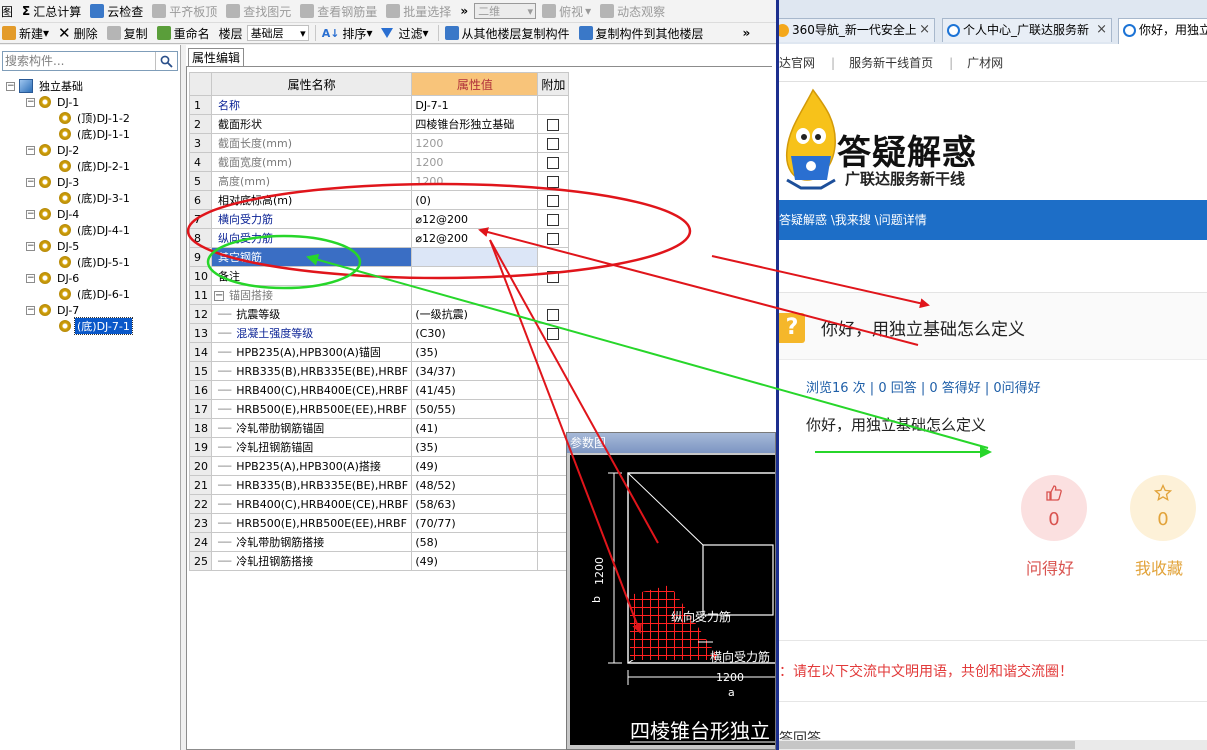 The width and height of the screenshot is (1207, 750). What do you see at coordinates (379, 200) in the screenshot?
I see `property-row: 6 相对底标高(m) (0)` at bounding box center [379, 200].